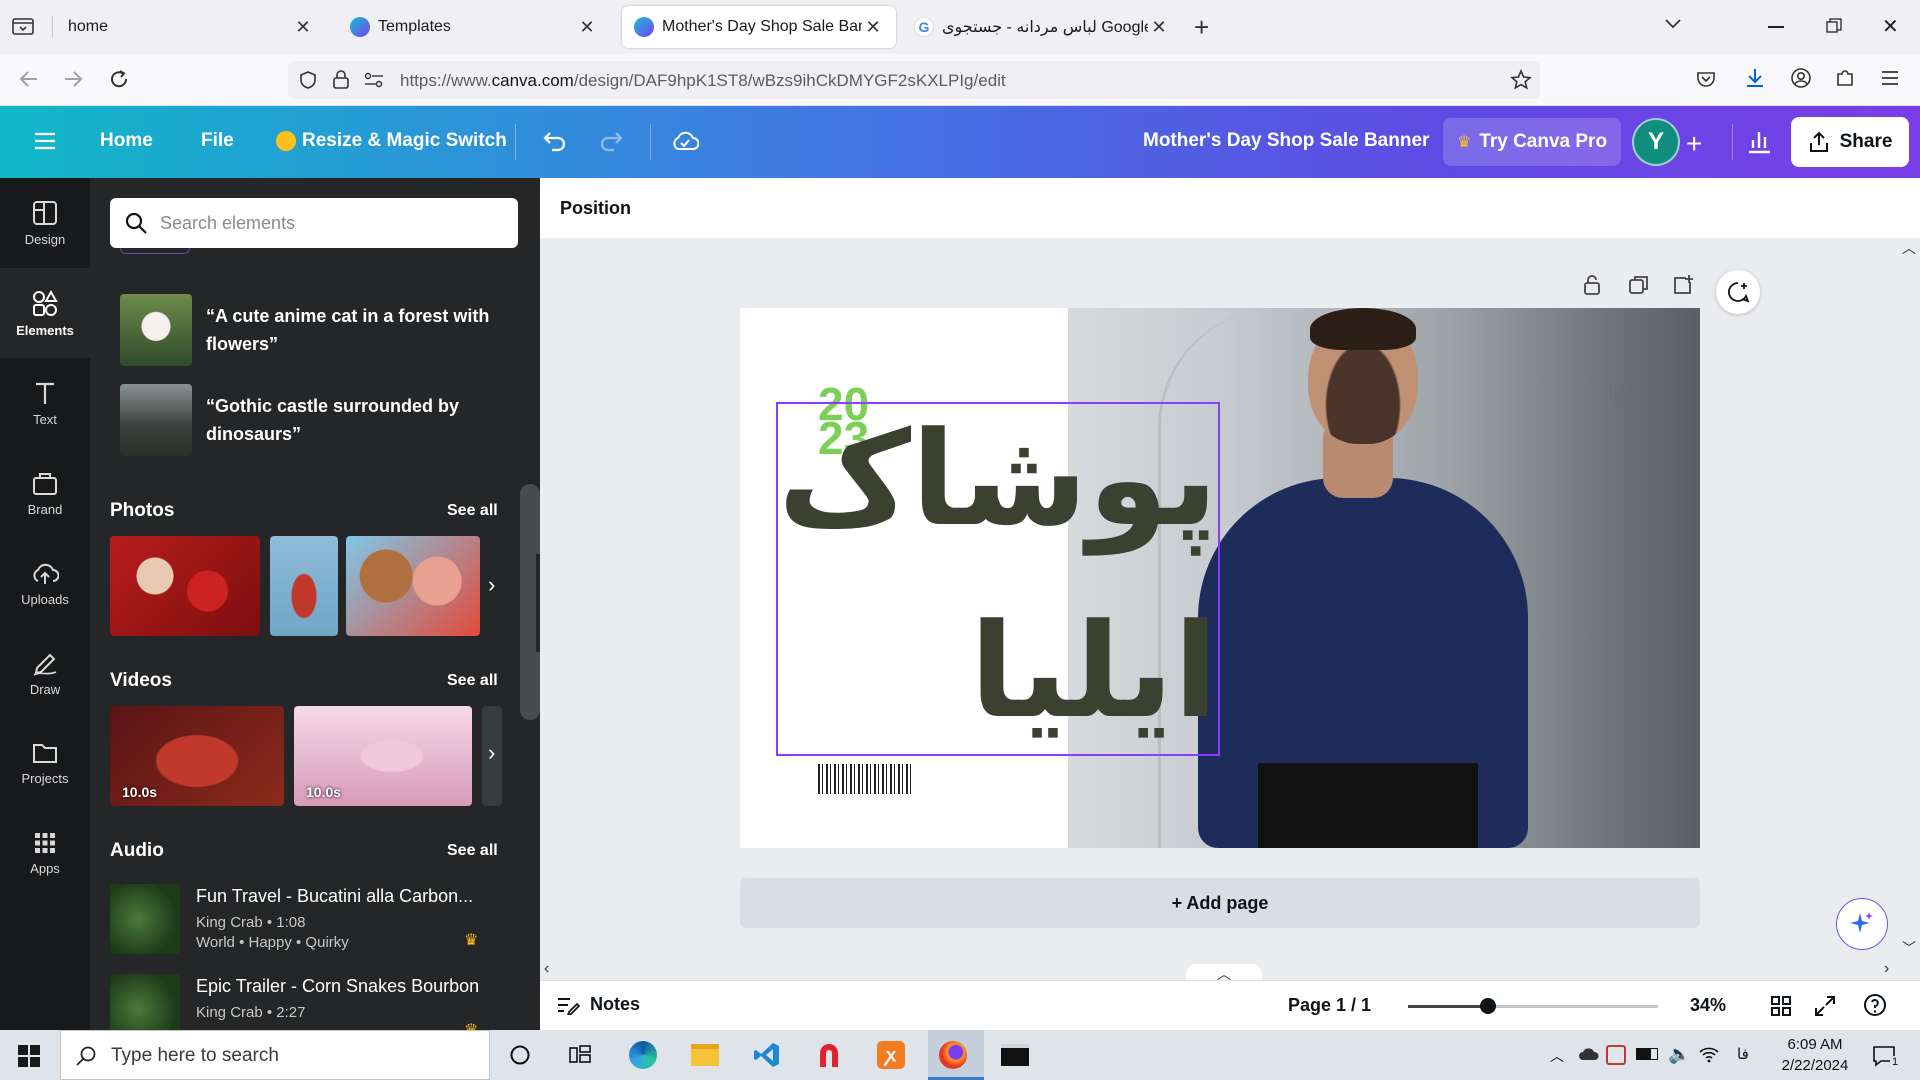  What do you see at coordinates (315, 420) in the screenshot?
I see `ai-prompt-item: “Gothic castle surrounded by dinosaurs”` at bounding box center [315, 420].